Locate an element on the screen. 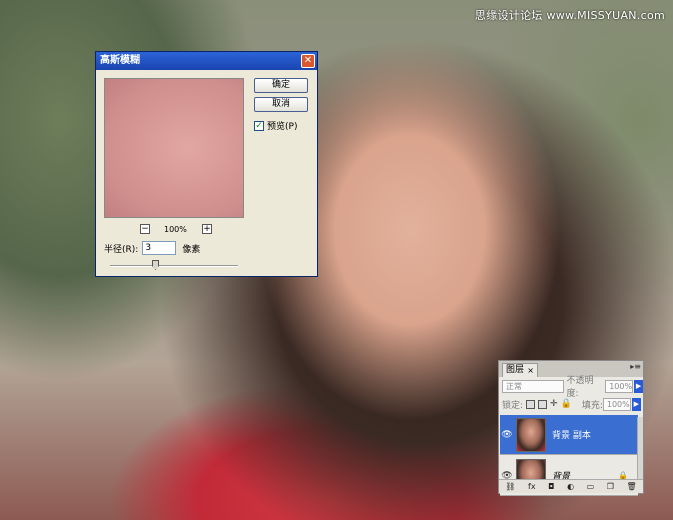 The width and height of the screenshot is (673, 520). eye-icon: 👁 is located at coordinates (507, 435).